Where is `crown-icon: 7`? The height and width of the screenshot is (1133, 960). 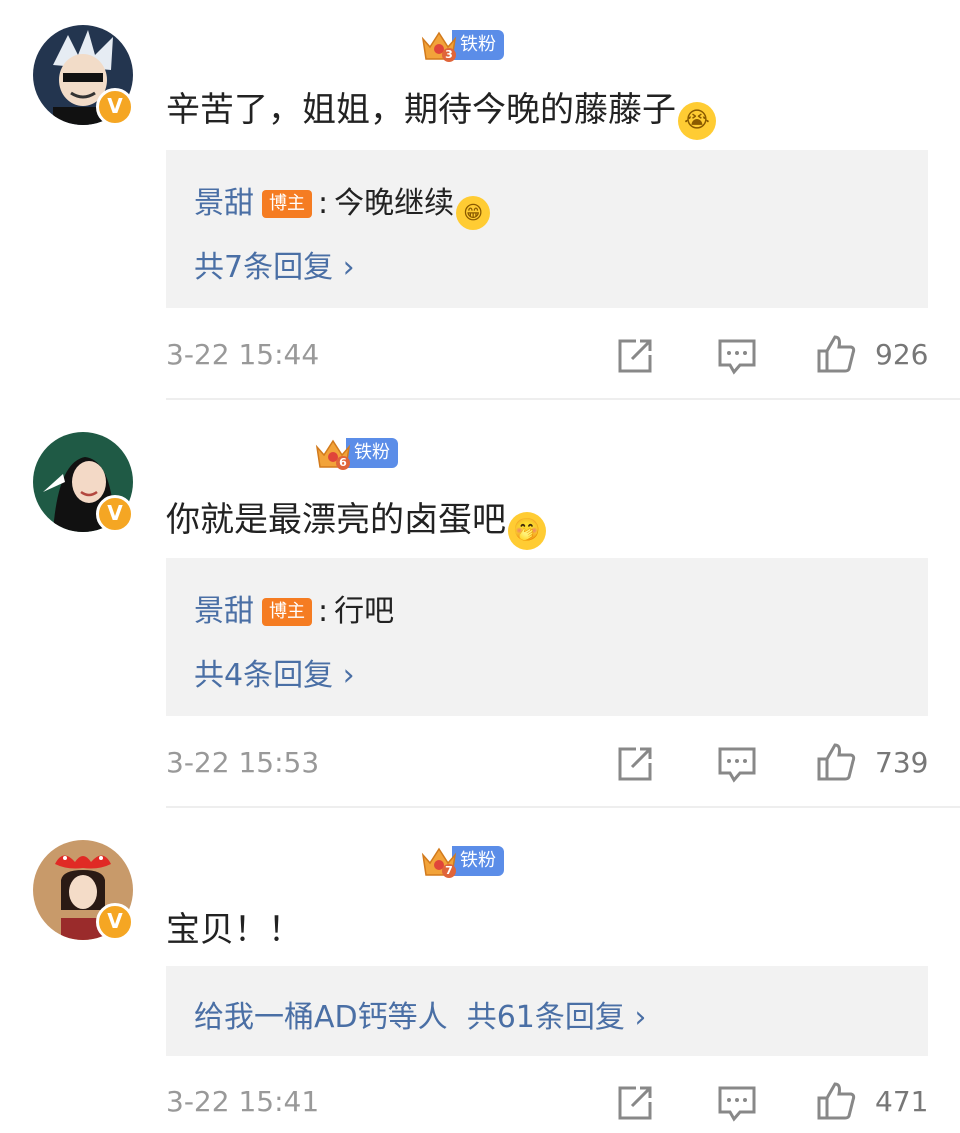
crown-icon: 7 is located at coordinates (439, 861).